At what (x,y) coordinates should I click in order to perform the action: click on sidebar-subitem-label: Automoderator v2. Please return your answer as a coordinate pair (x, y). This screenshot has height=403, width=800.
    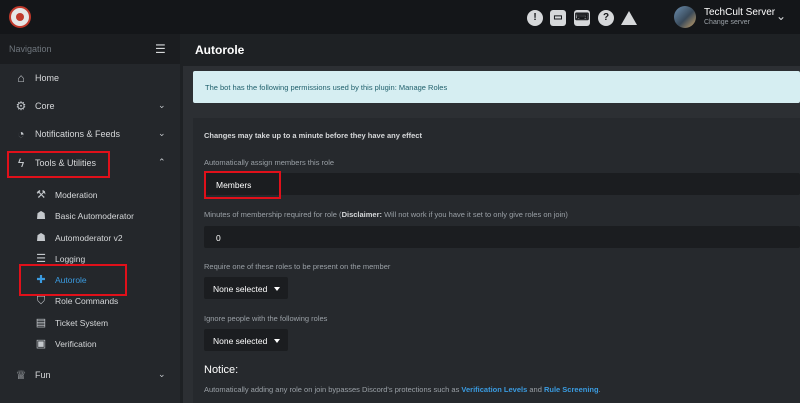
    Looking at the image, I should click on (89, 238).